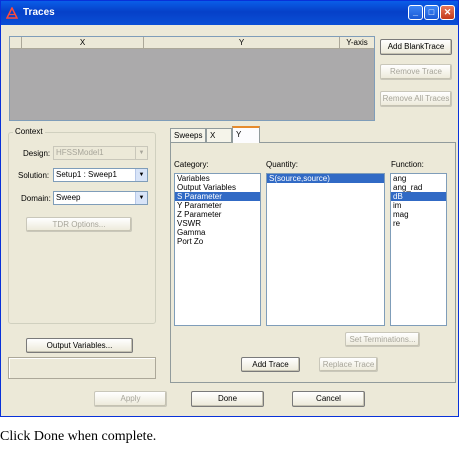 This screenshot has width=474, height=449. Describe the element at coordinates (328, 399) in the screenshot. I see `cancel-button: Cancel` at that location.